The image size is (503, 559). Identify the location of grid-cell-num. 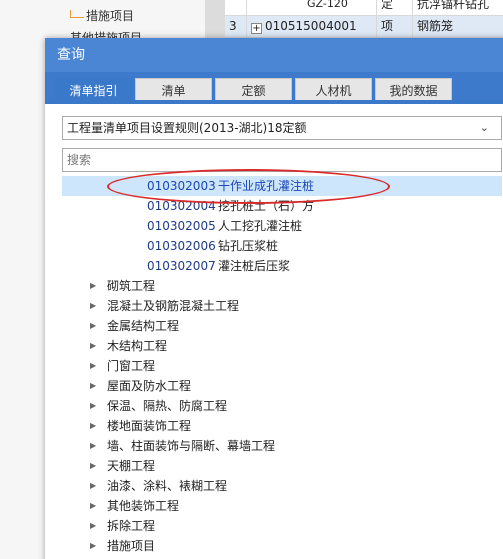
(236, 7).